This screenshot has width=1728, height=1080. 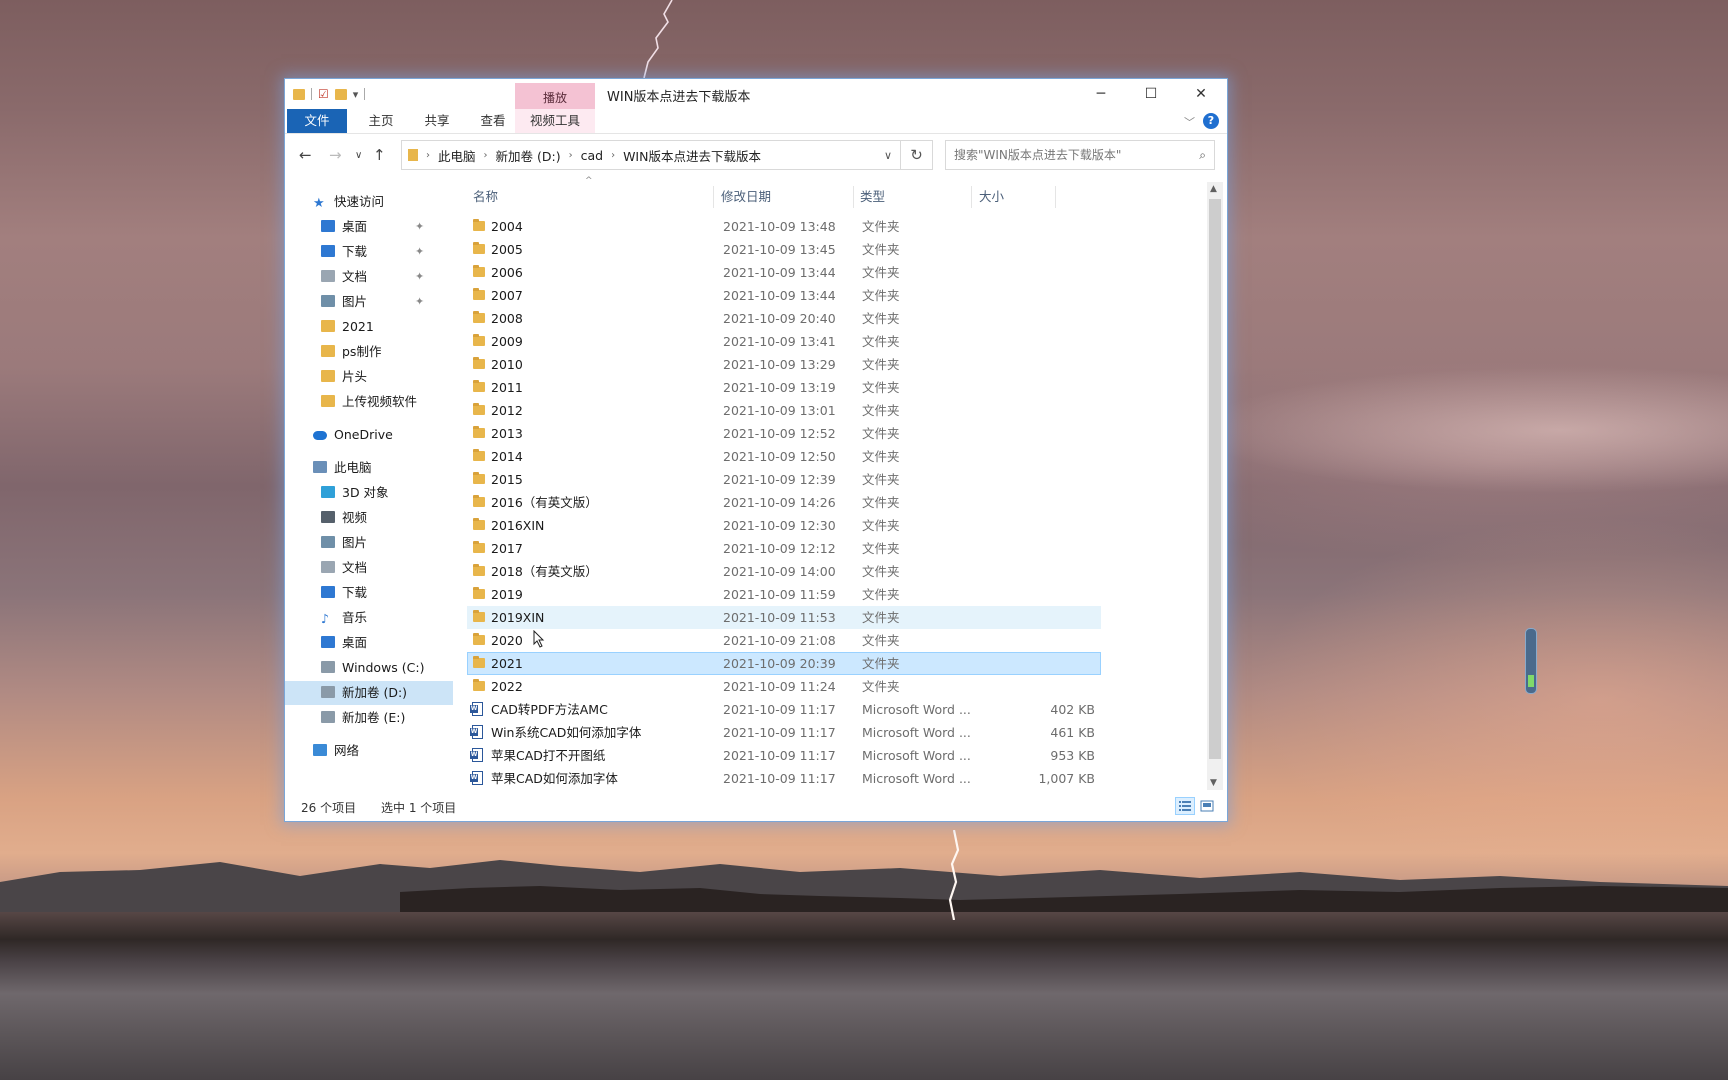 What do you see at coordinates (784, 571) in the screenshot?
I see `table-row: 2018（有英文版） 2021-10-09 14:00 文件夹` at bounding box center [784, 571].